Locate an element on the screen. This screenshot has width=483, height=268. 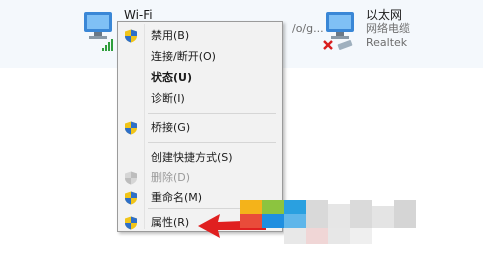
menu-item-label: 状态(U) is located at coordinates (171, 77).